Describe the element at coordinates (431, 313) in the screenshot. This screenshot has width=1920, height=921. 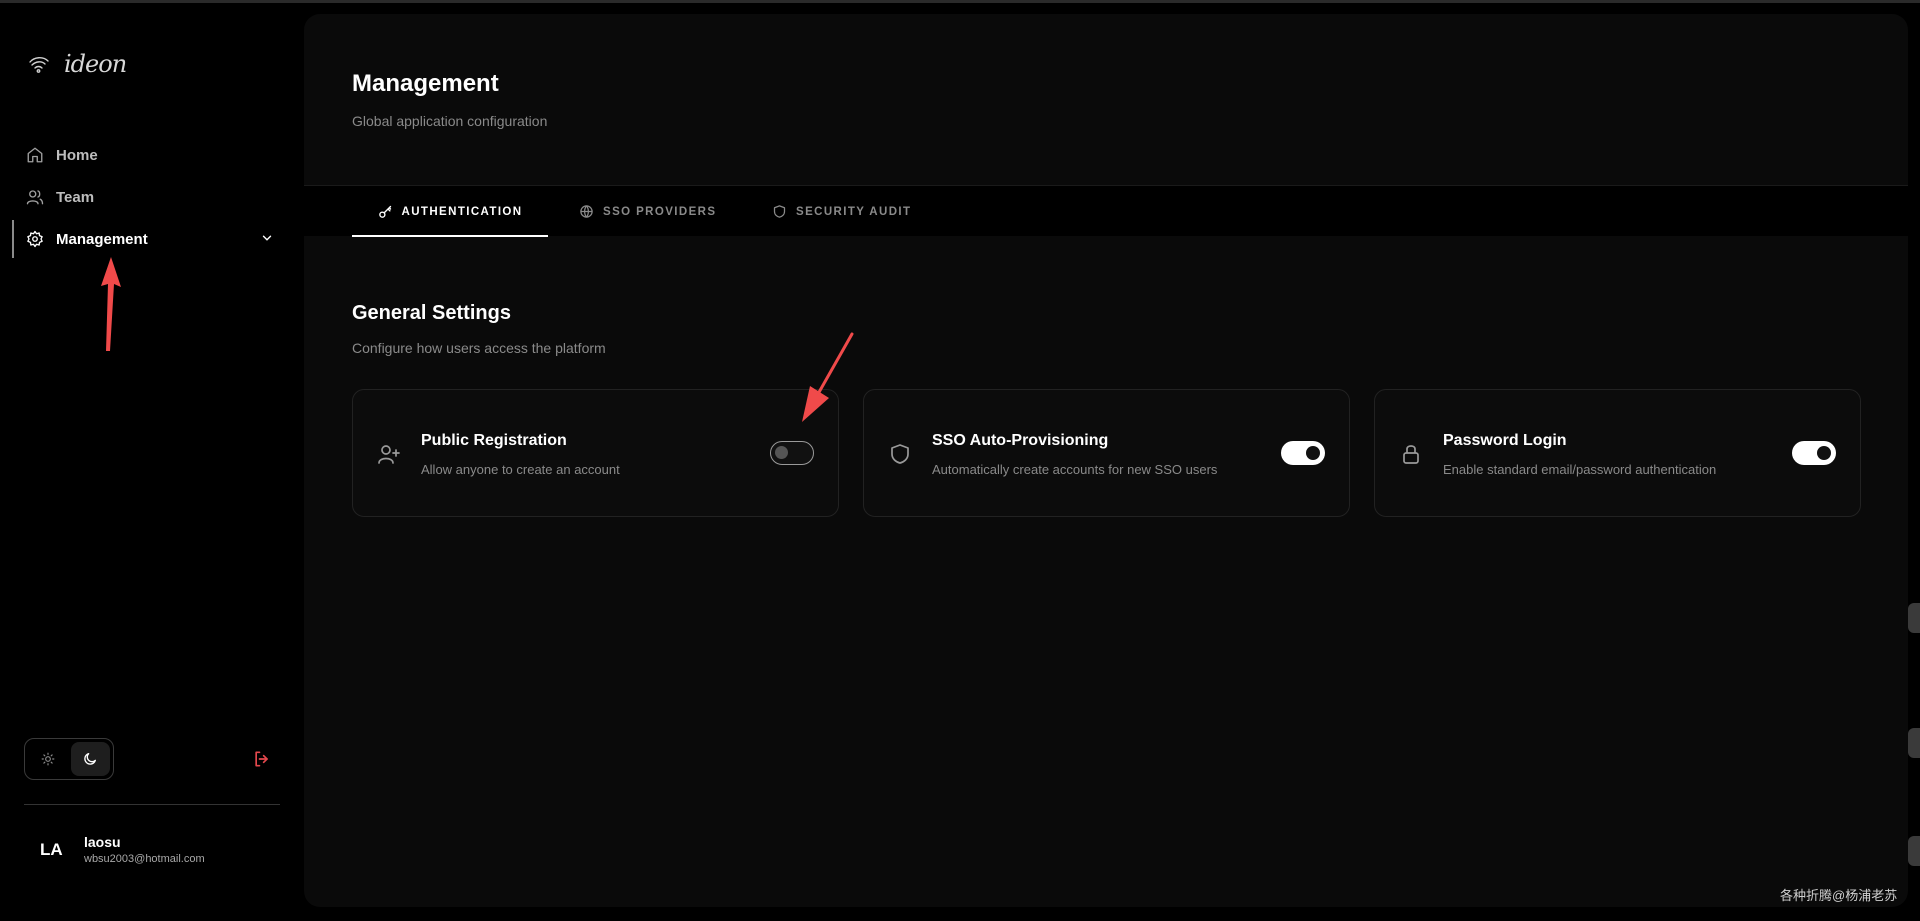
I see `section-title: General Settings` at that location.